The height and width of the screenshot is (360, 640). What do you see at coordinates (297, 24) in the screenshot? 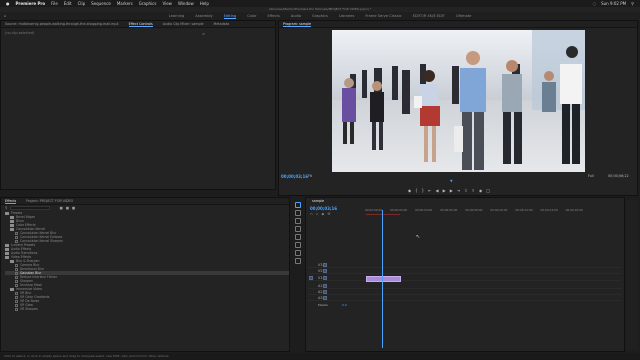
I see `tab-program: Program: sample` at bounding box center [297, 24].